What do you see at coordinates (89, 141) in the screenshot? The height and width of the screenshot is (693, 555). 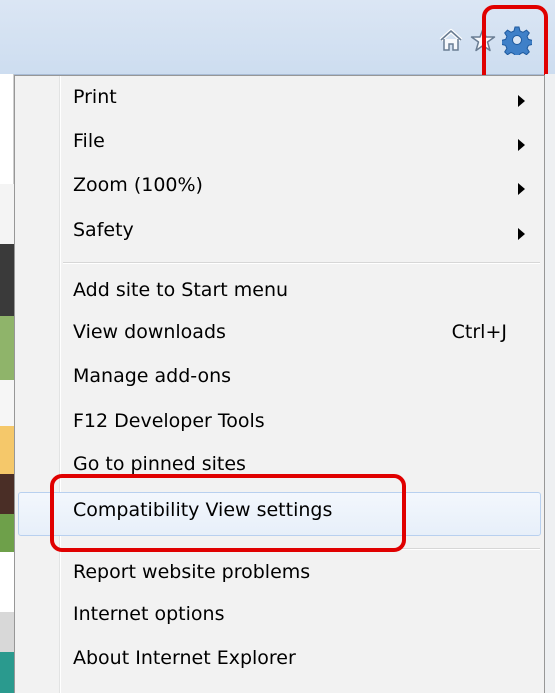 I see `menu-item-label: File` at bounding box center [89, 141].